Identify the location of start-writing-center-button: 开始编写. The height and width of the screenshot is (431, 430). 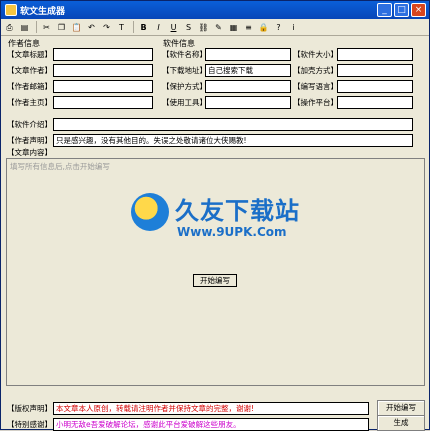
(215, 280).